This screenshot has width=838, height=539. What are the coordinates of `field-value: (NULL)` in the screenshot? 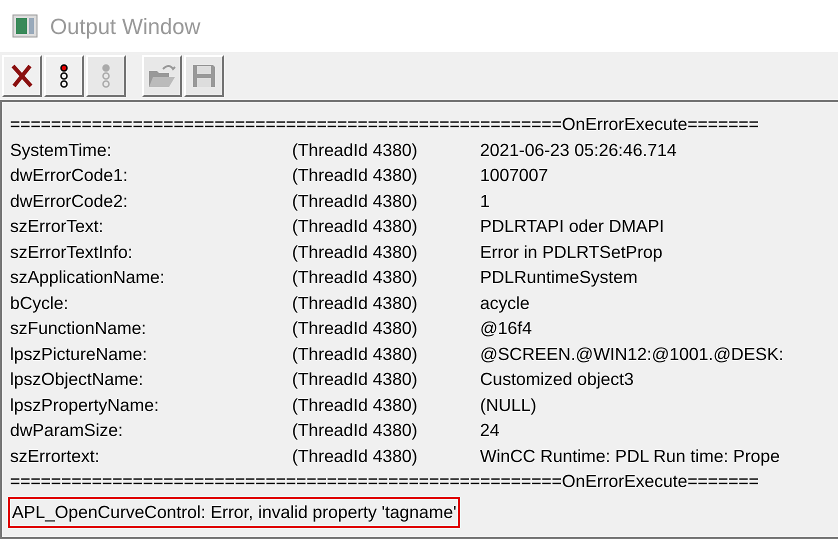 It's located at (508, 405).